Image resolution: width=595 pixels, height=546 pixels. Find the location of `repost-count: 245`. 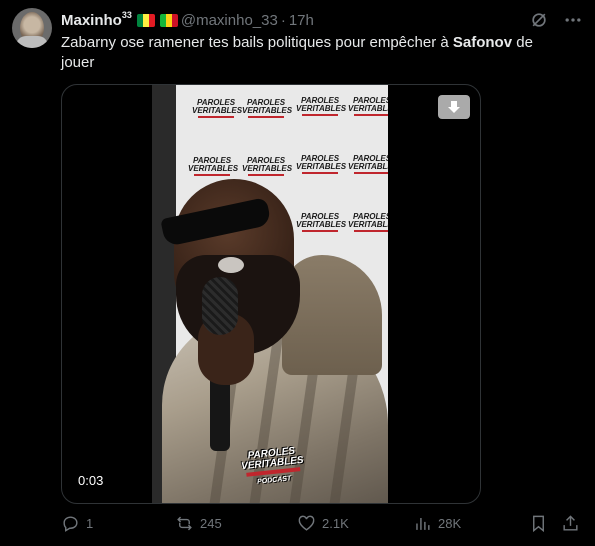

repost-count: 245 is located at coordinates (211, 523).